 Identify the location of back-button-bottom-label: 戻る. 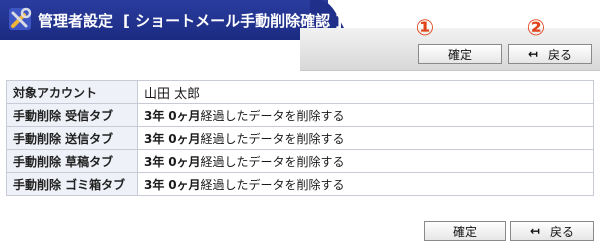
(562, 231).